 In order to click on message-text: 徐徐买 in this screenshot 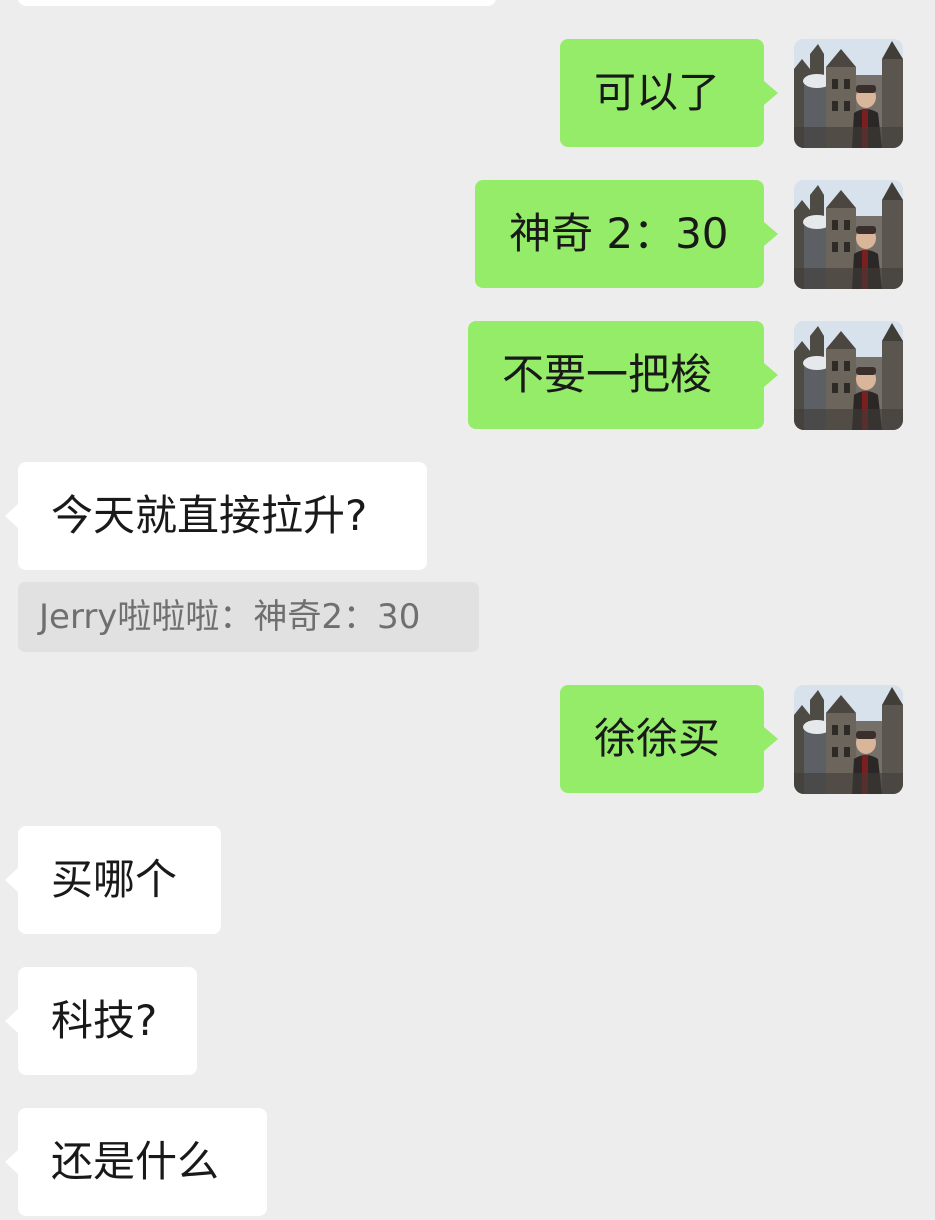, I will do `click(657, 738)`.